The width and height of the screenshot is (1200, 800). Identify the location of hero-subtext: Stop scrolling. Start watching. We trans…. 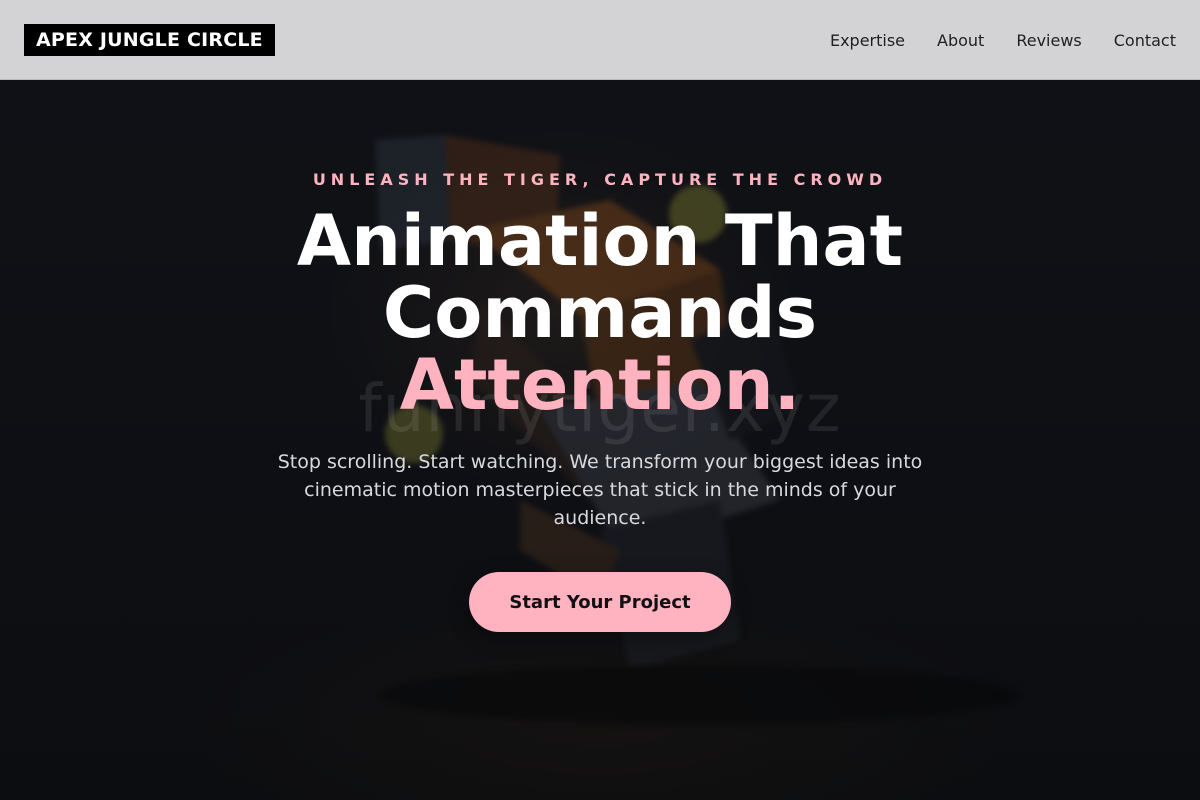
(600, 490).